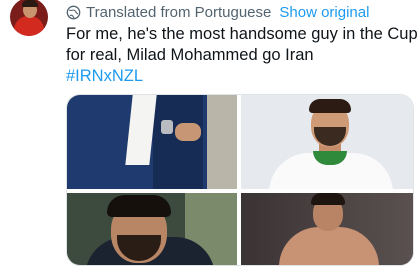 Image resolution: width=420 pixels, height=266 pixels. Describe the element at coordinates (178, 142) in the screenshot. I see `suit-sleeve` at that location.